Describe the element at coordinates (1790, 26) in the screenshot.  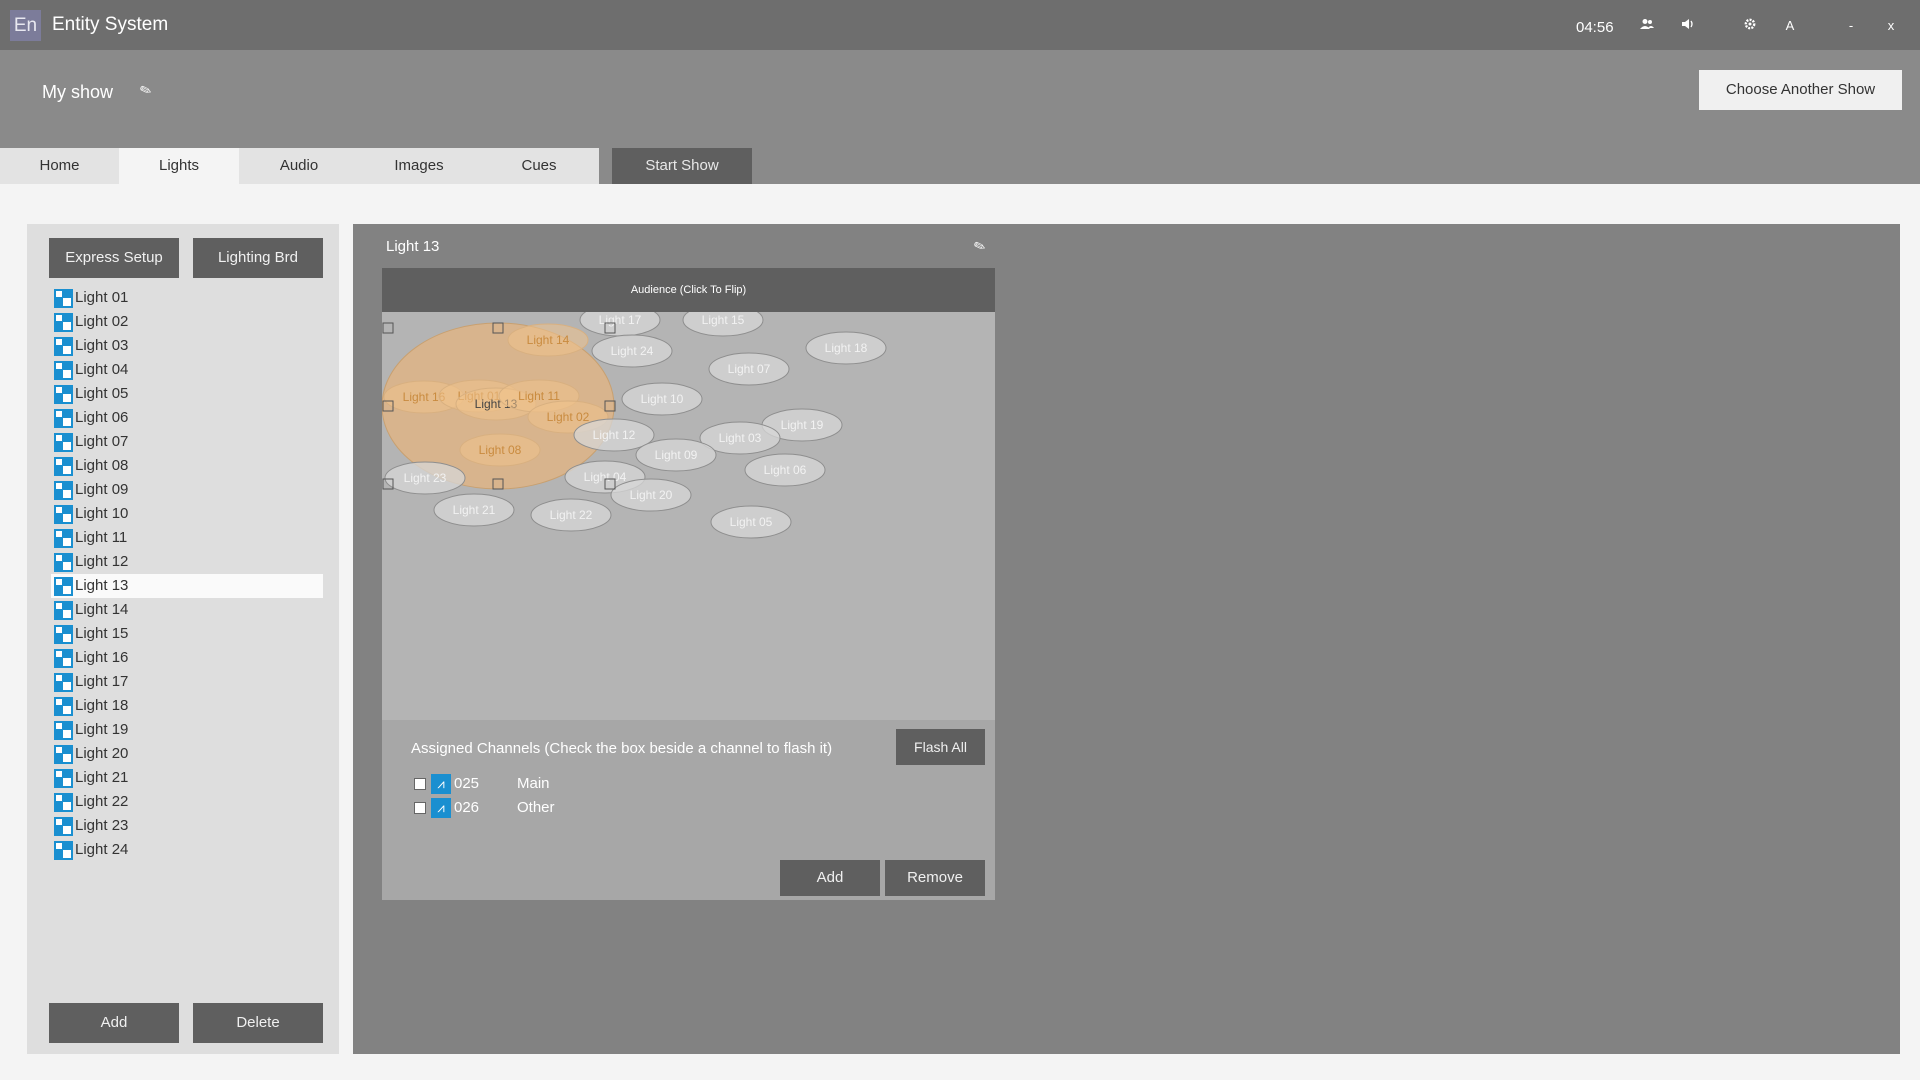
I see `font-size-button: A` at that location.